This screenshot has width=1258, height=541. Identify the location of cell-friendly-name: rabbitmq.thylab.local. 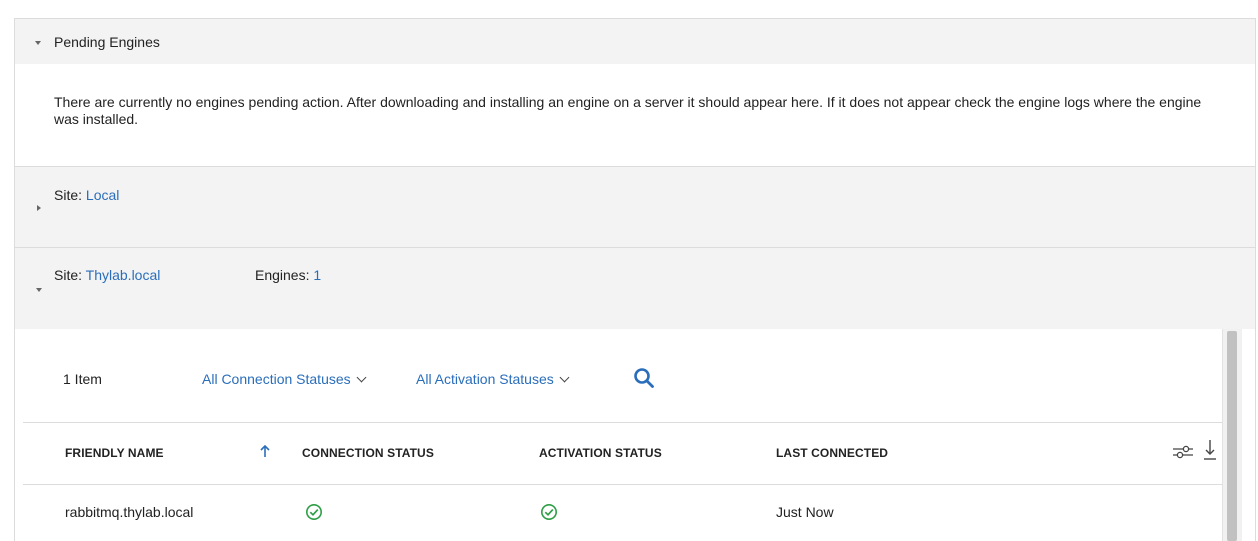
(129, 512).